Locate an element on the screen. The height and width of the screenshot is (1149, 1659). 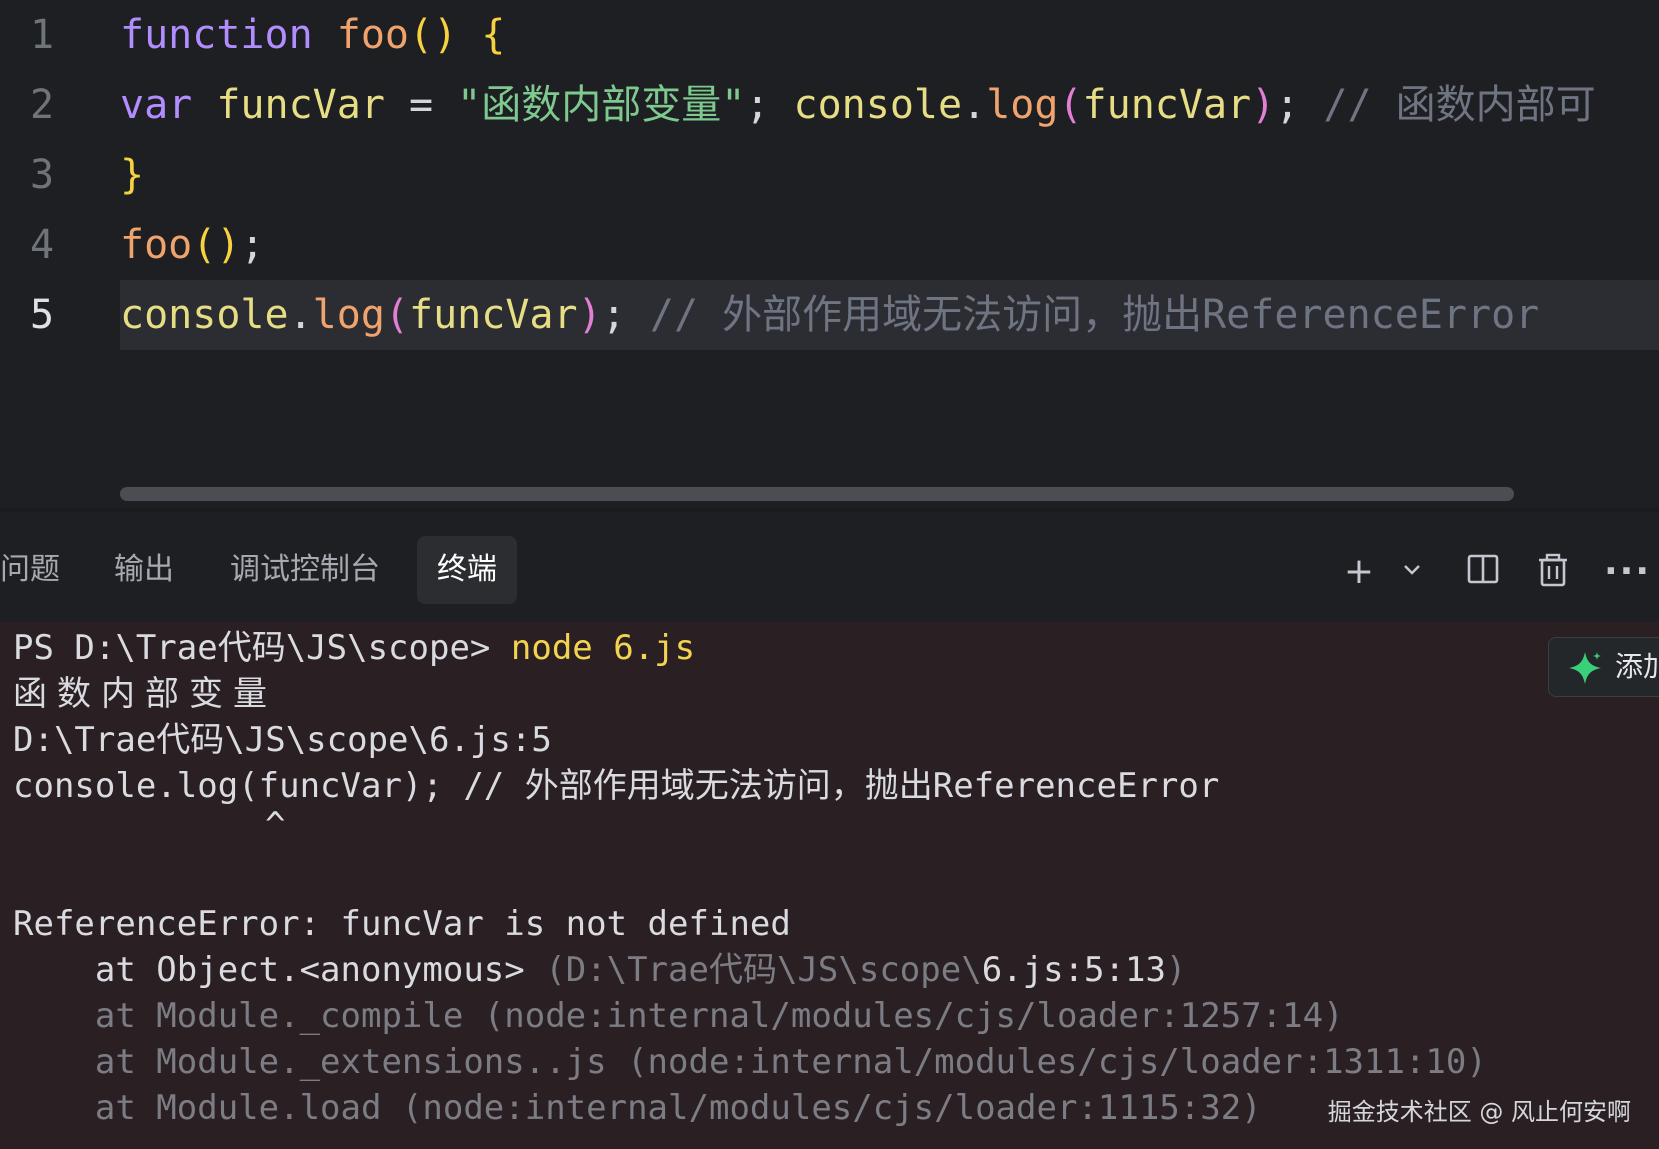
split-icon is located at coordinates (1483, 572).